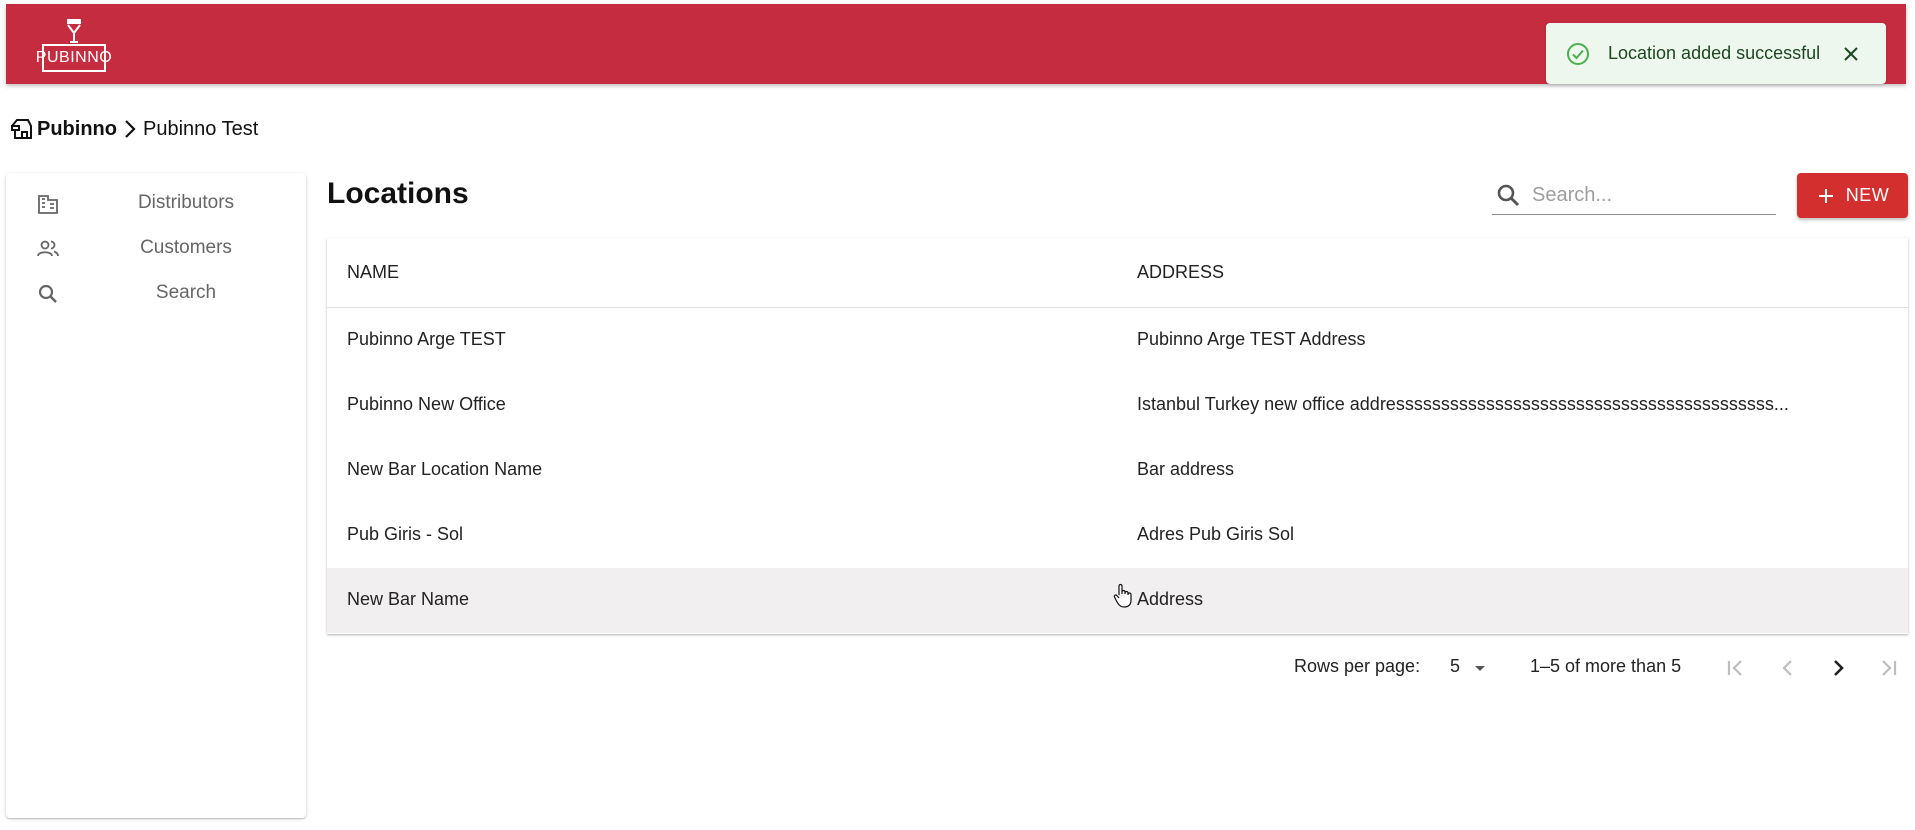  I want to click on sidebar-item-label: Customers, so click(186, 247).